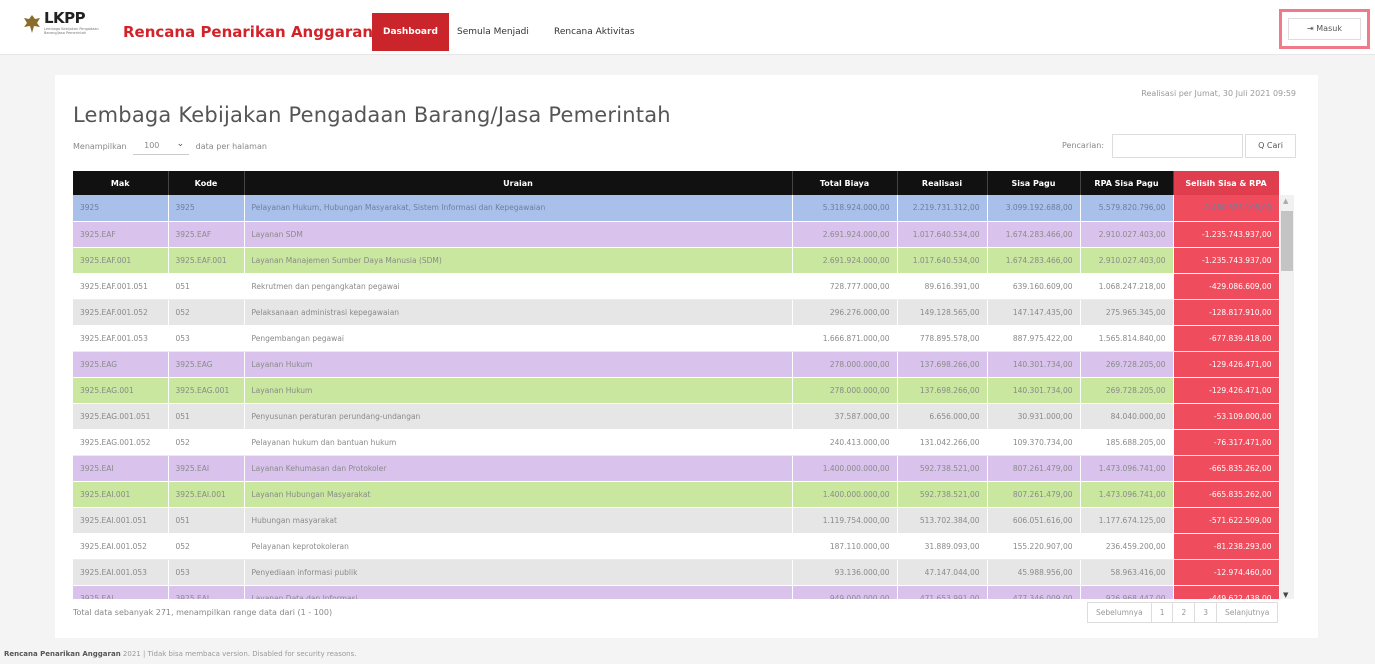  What do you see at coordinates (1127, 183) in the screenshot?
I see `col-header-rpa-sisa-pagu: RPA Sisa Pagu` at bounding box center [1127, 183].